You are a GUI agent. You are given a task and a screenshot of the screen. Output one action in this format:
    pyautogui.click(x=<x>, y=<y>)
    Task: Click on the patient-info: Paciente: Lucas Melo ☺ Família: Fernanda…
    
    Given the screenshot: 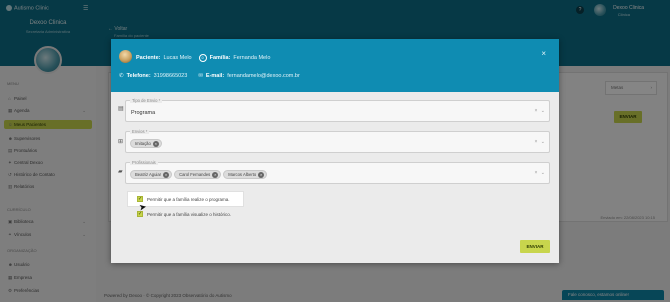 What is the action you would take?
    pyautogui.click(x=203, y=58)
    